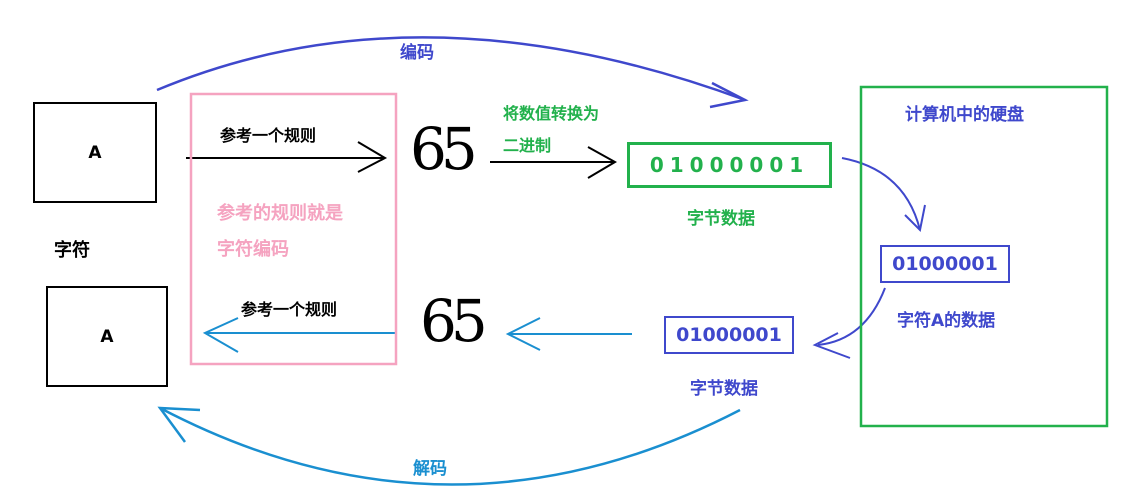  I want to click on char-box-top: A, so click(95, 152).